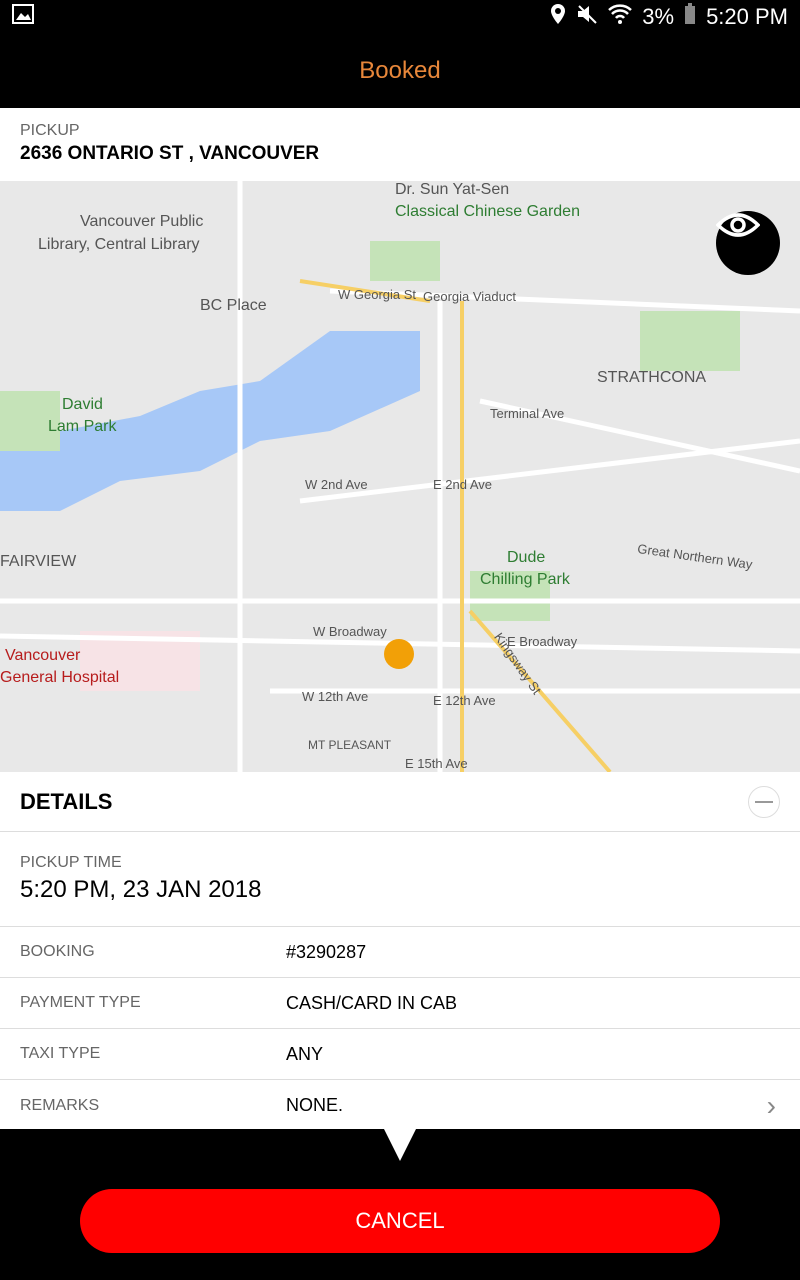 The image size is (800, 1280). Describe the element at coordinates (436, 763) in the screenshot. I see `map-label: E 15th Ave` at that location.